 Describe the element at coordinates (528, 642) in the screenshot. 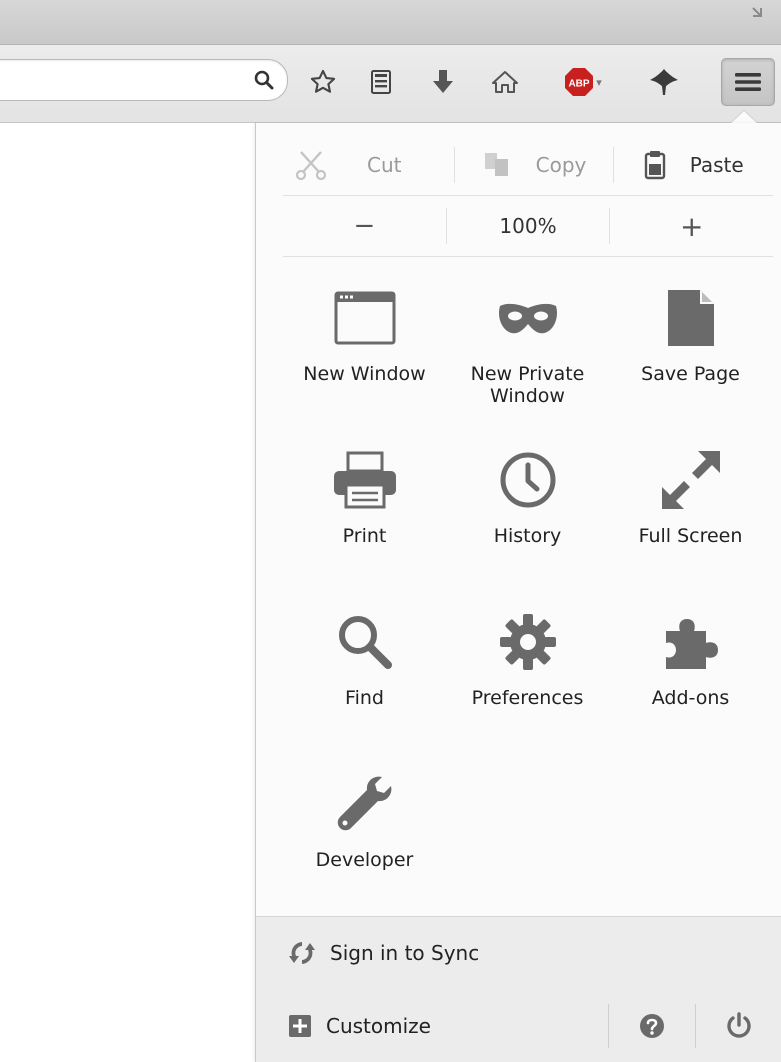

I see `gear-icon` at that location.